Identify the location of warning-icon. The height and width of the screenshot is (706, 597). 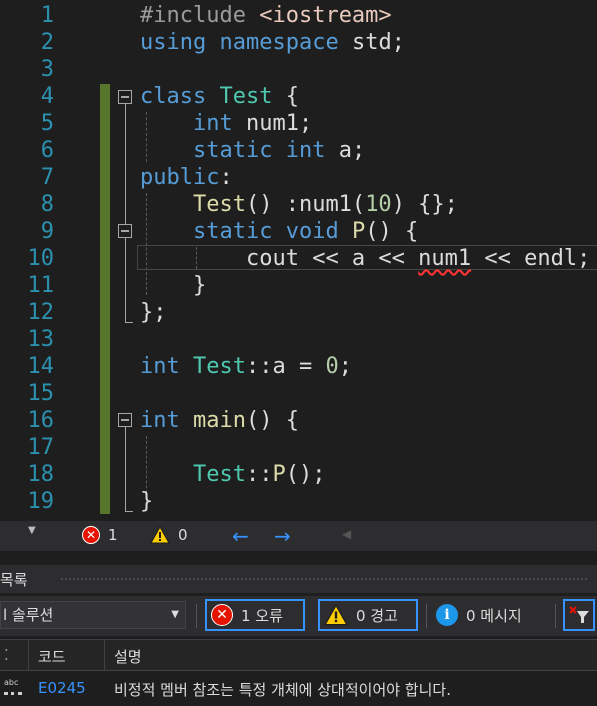
(336, 615).